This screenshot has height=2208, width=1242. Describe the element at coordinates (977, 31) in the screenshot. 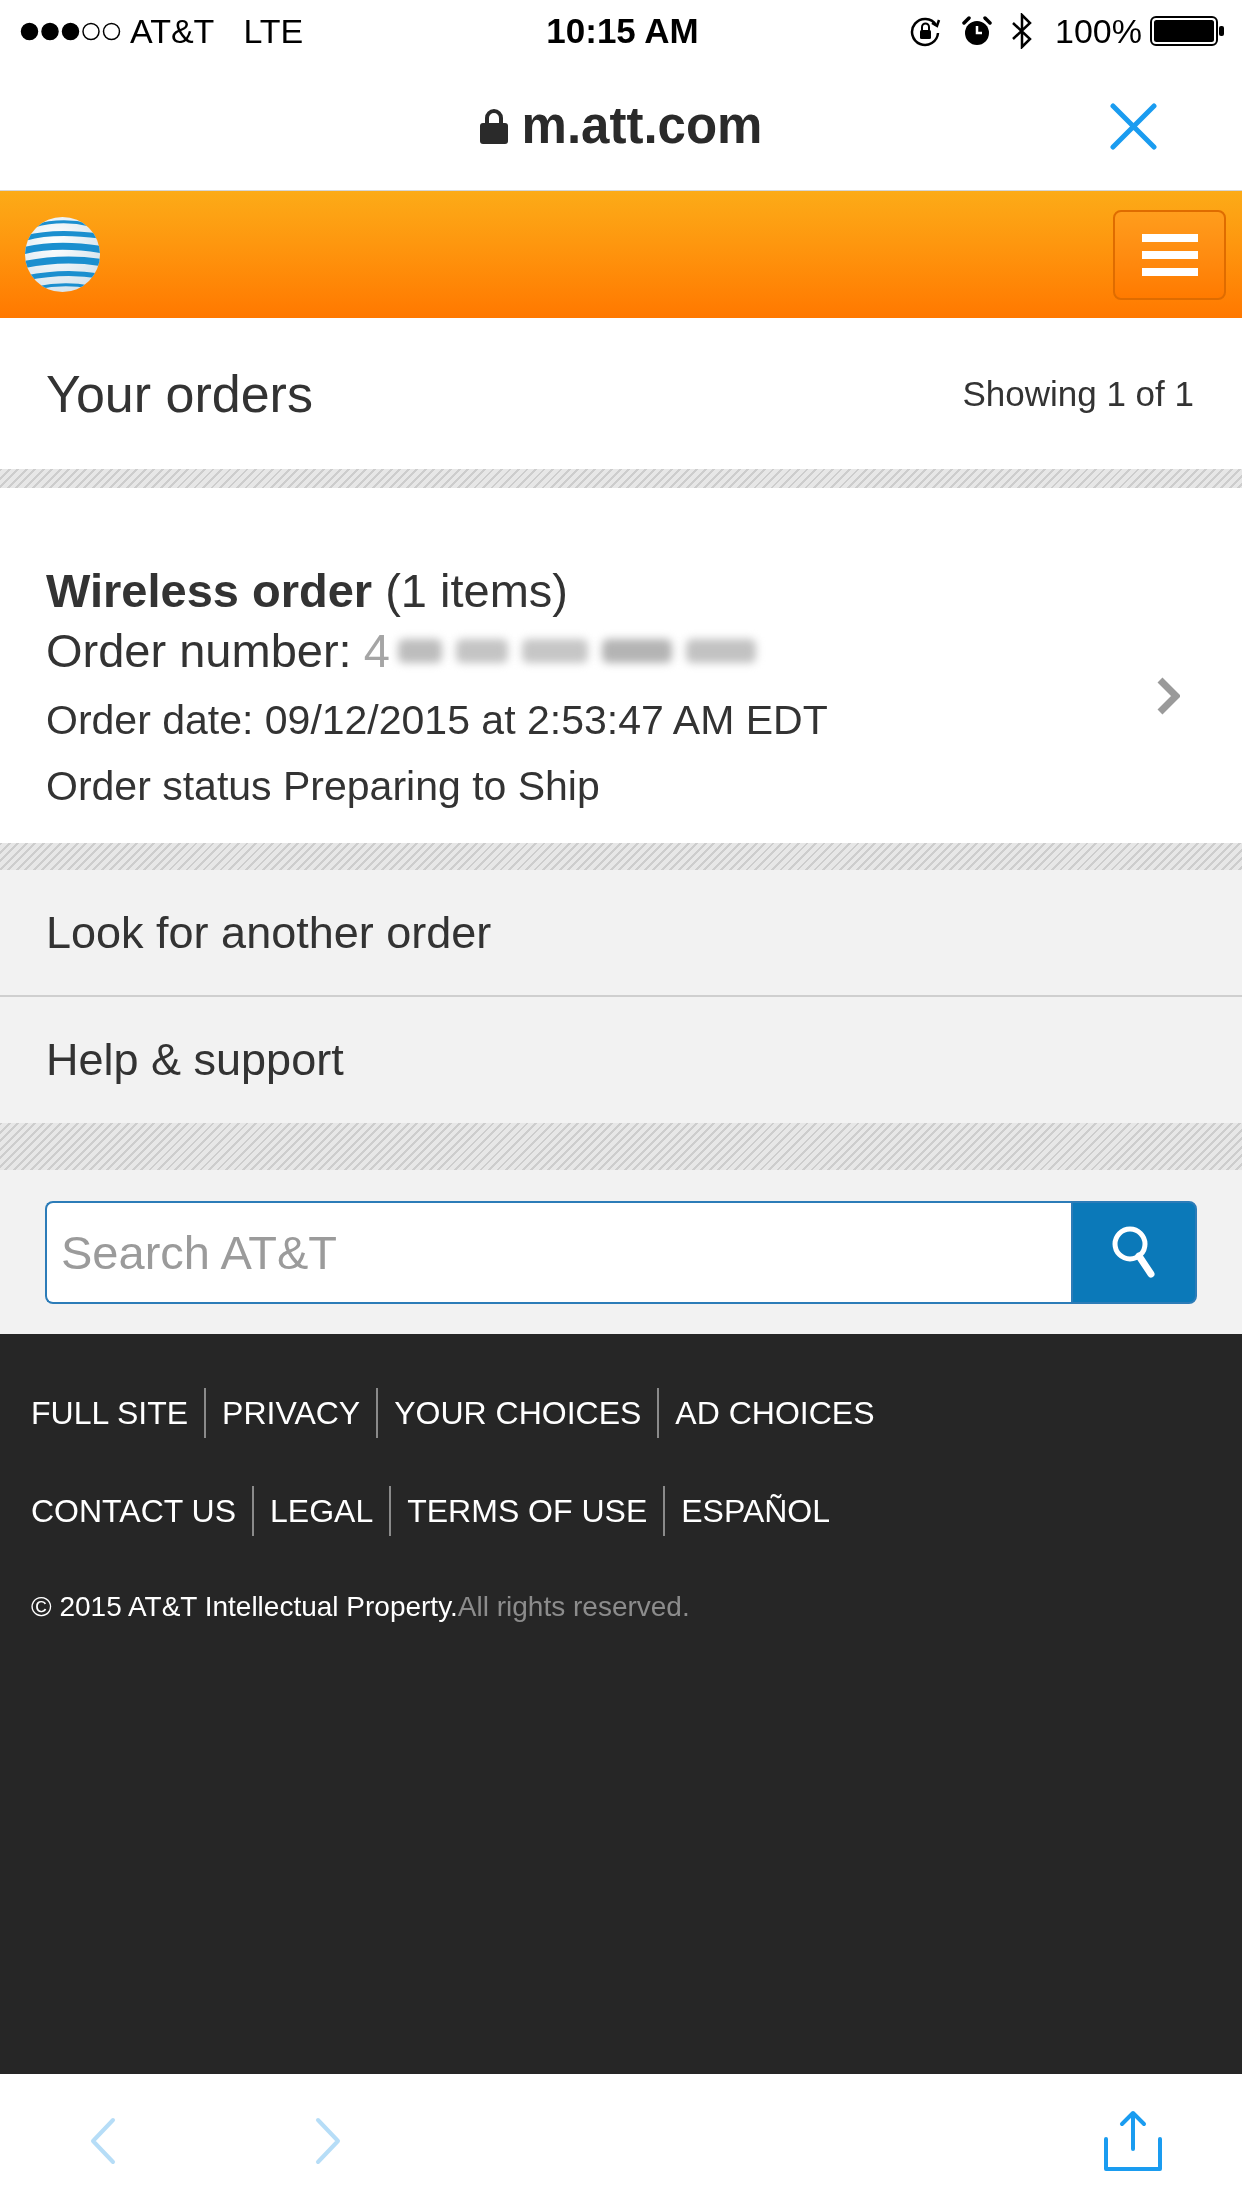

I see `alarm-clock-icon` at that location.